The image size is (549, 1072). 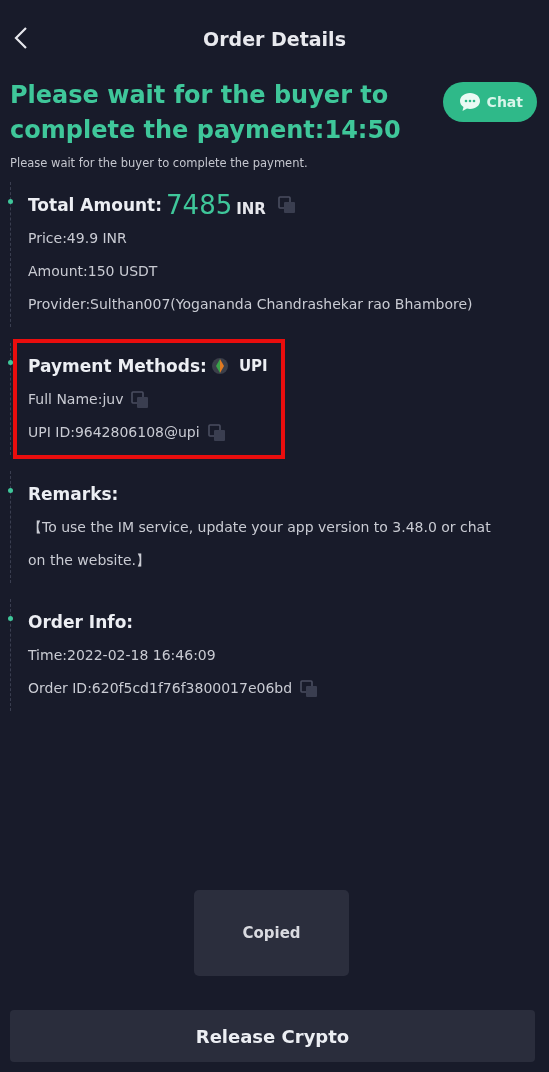 I want to click on release-crypto-button: Release Crypto, so click(x=272, y=1036).